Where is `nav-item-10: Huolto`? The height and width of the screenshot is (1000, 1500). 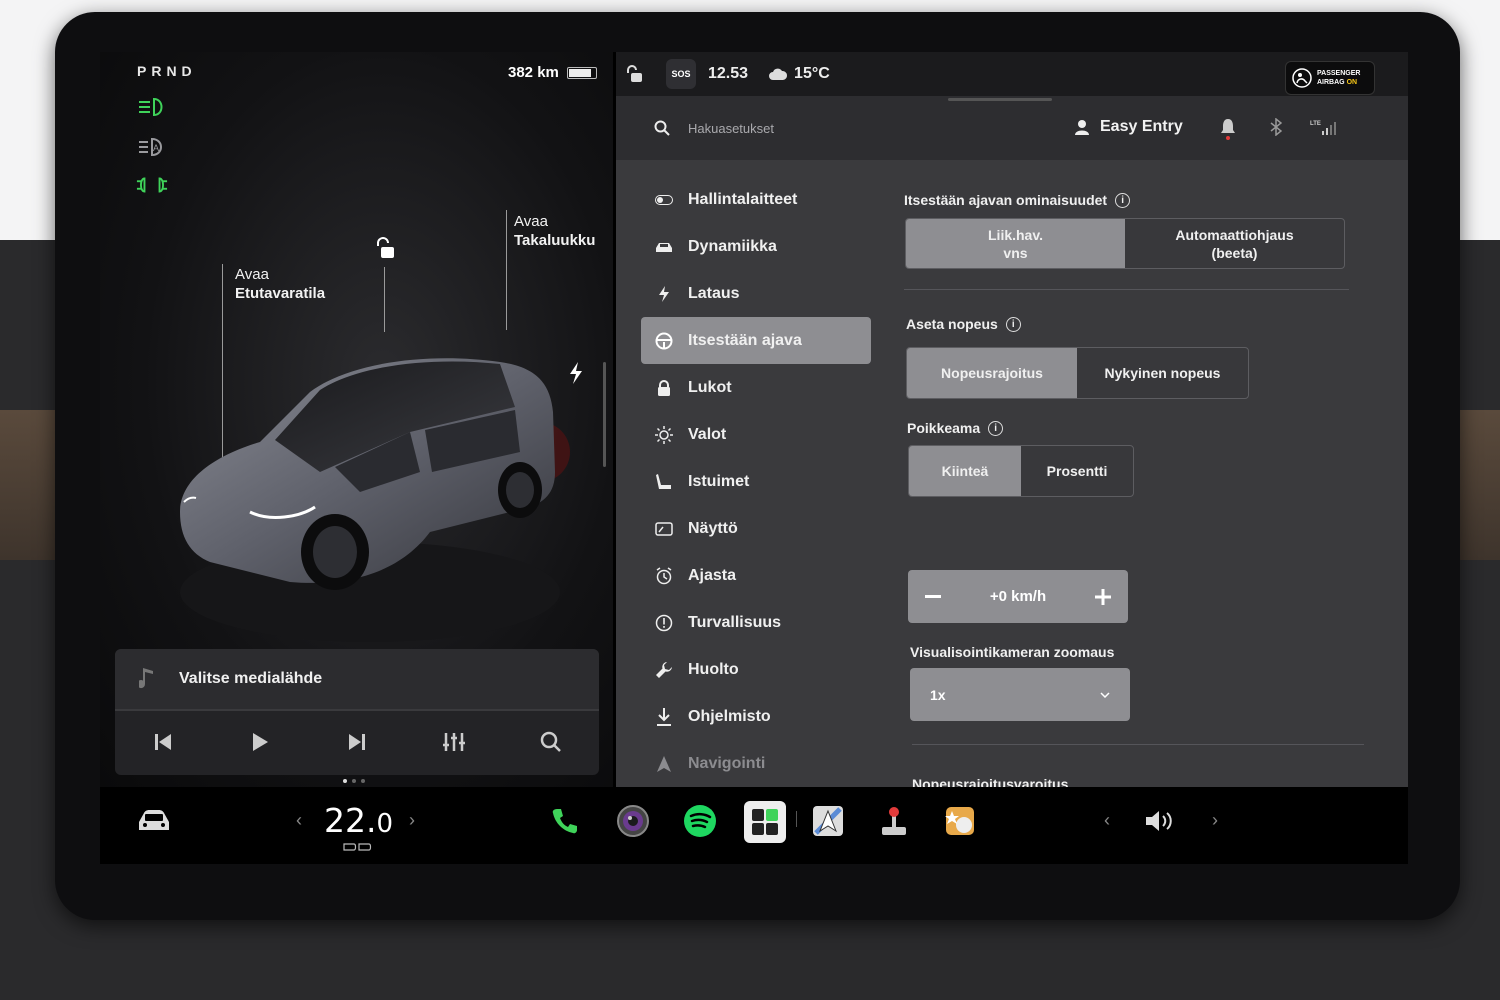 nav-item-10: Huolto is located at coordinates (756, 669).